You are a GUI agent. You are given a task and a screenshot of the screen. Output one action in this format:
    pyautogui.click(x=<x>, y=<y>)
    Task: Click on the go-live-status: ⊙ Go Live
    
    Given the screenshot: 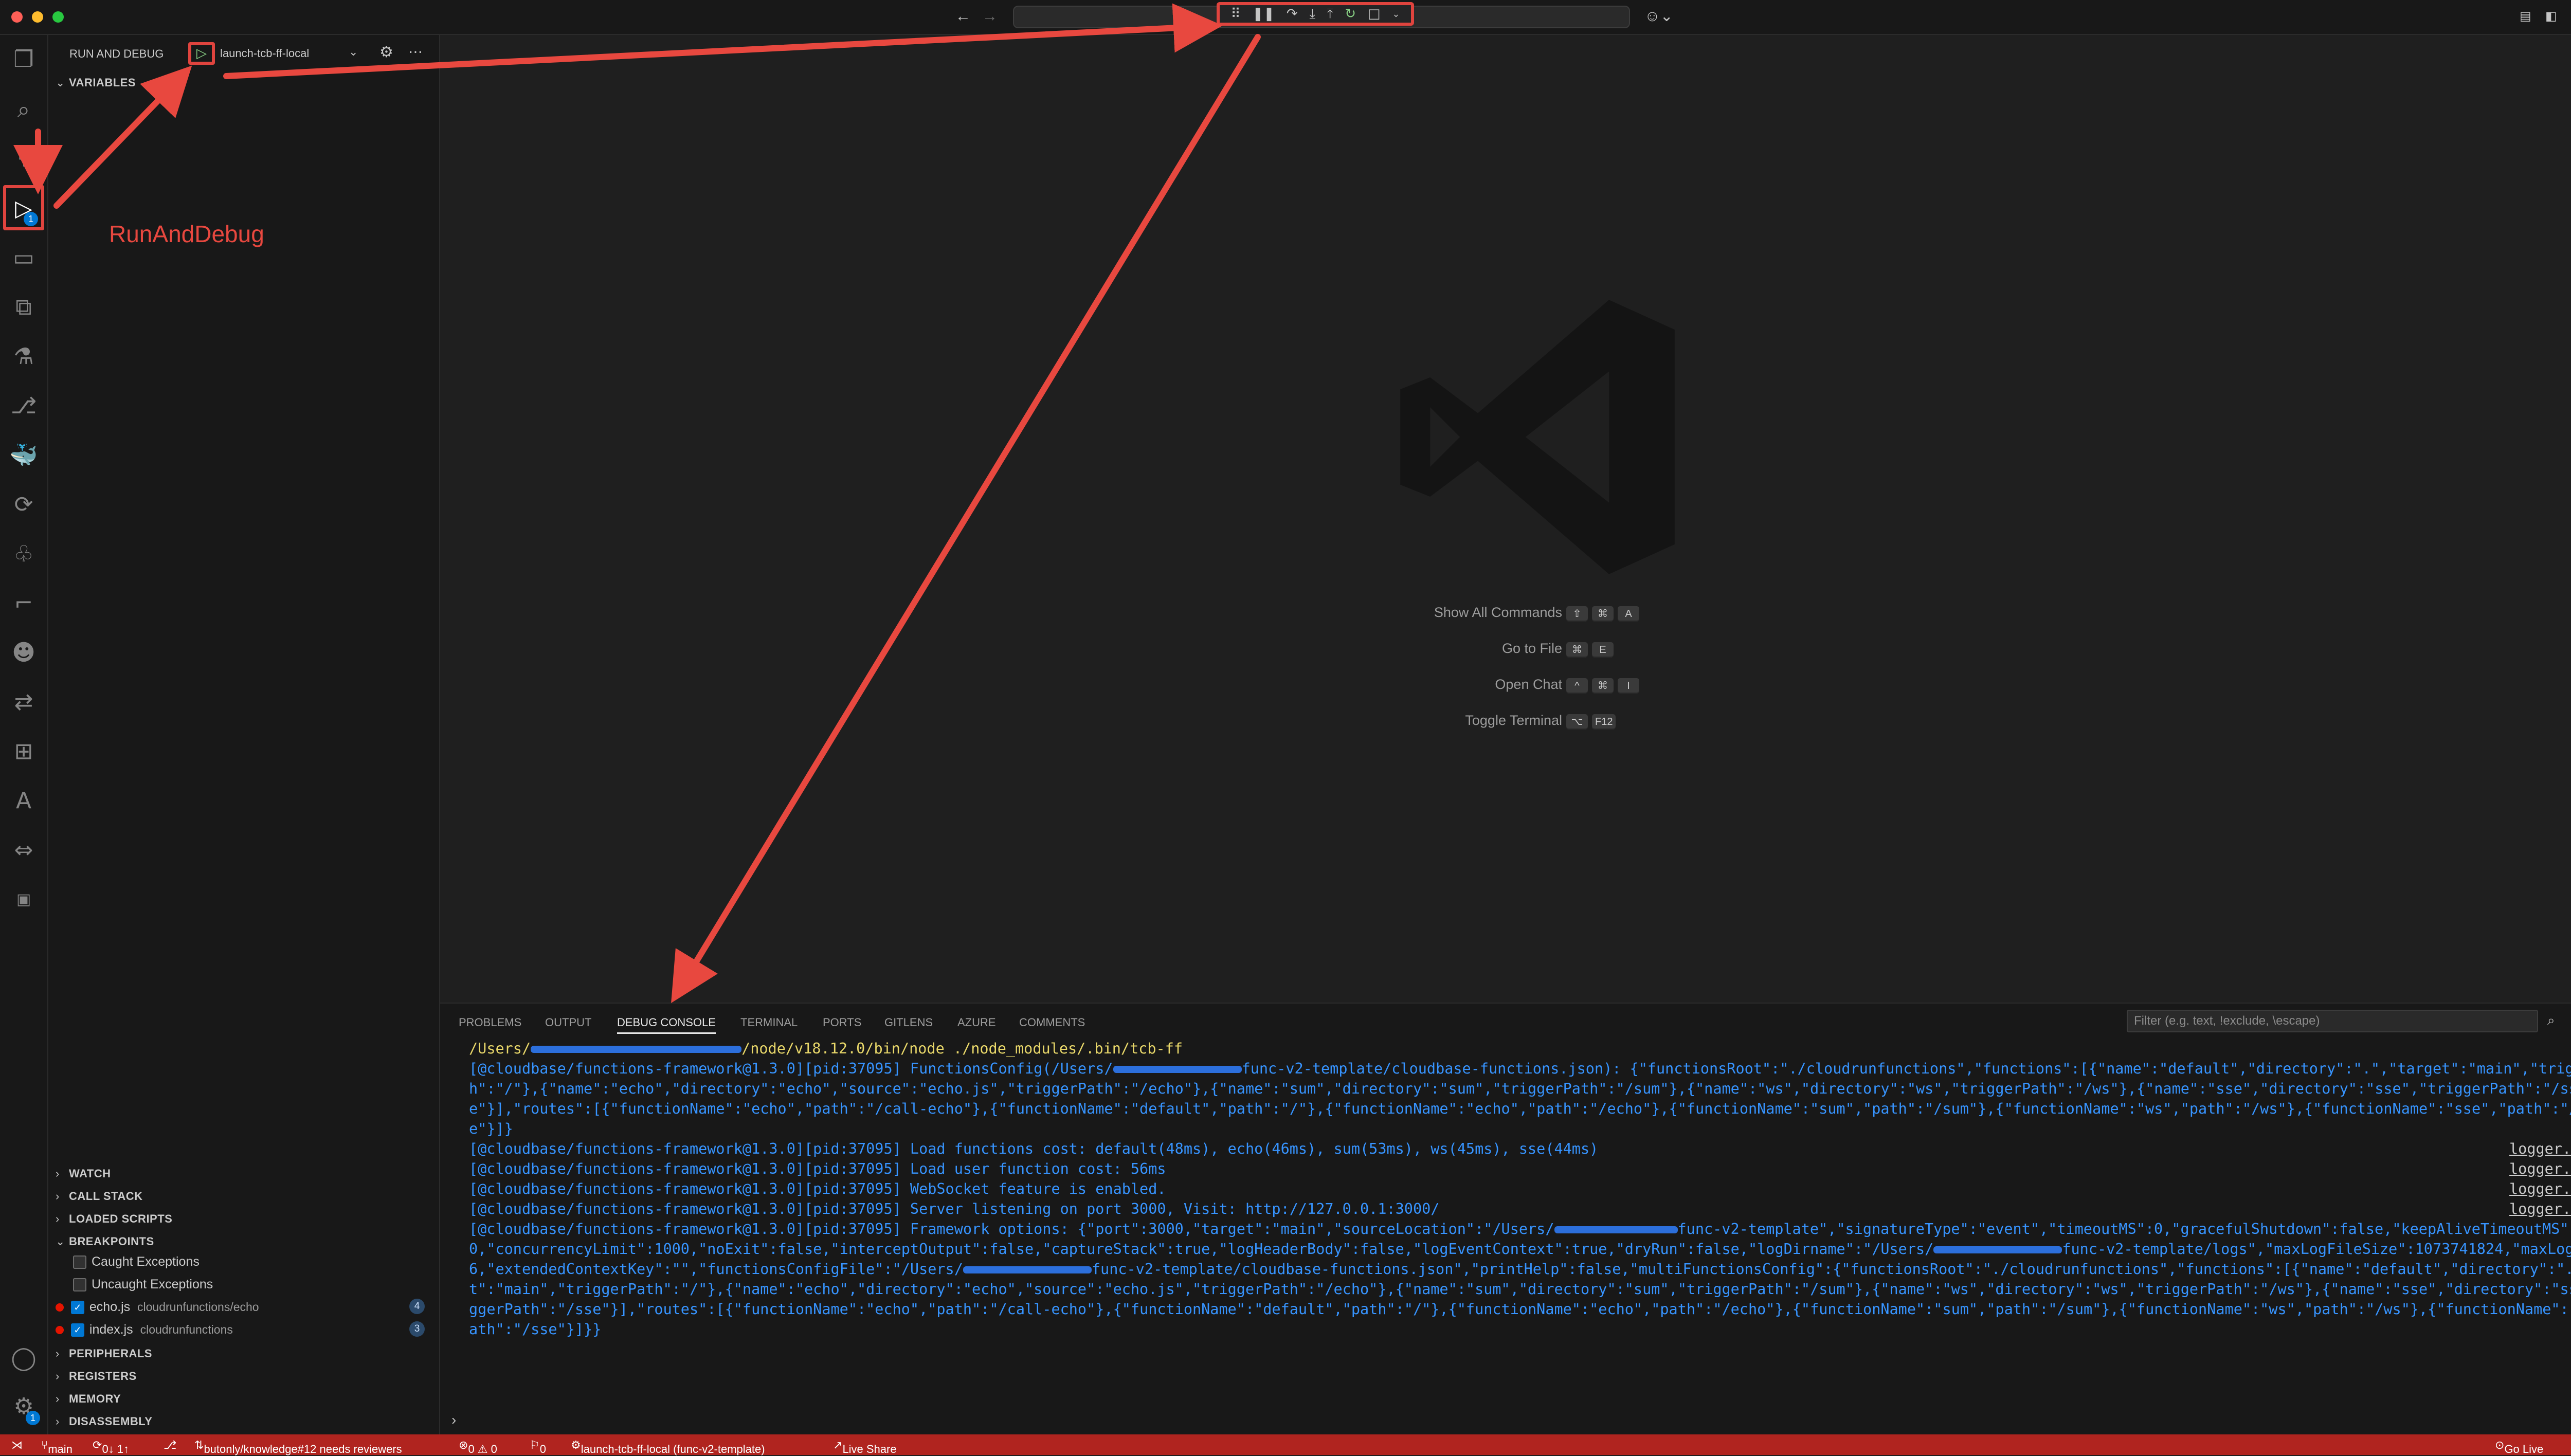 What is the action you would take?
    pyautogui.click(x=2519, y=1447)
    